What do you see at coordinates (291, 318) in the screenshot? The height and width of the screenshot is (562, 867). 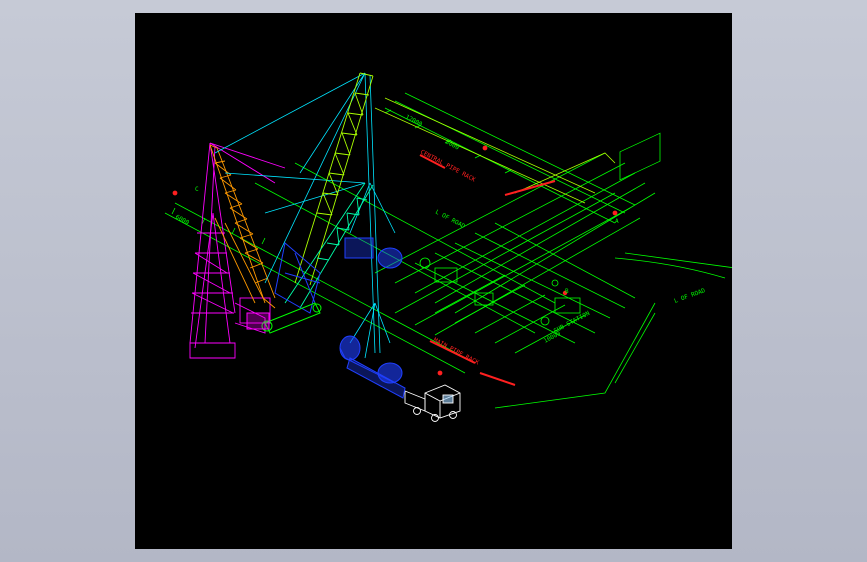 I see `crawler-tracks` at bounding box center [291, 318].